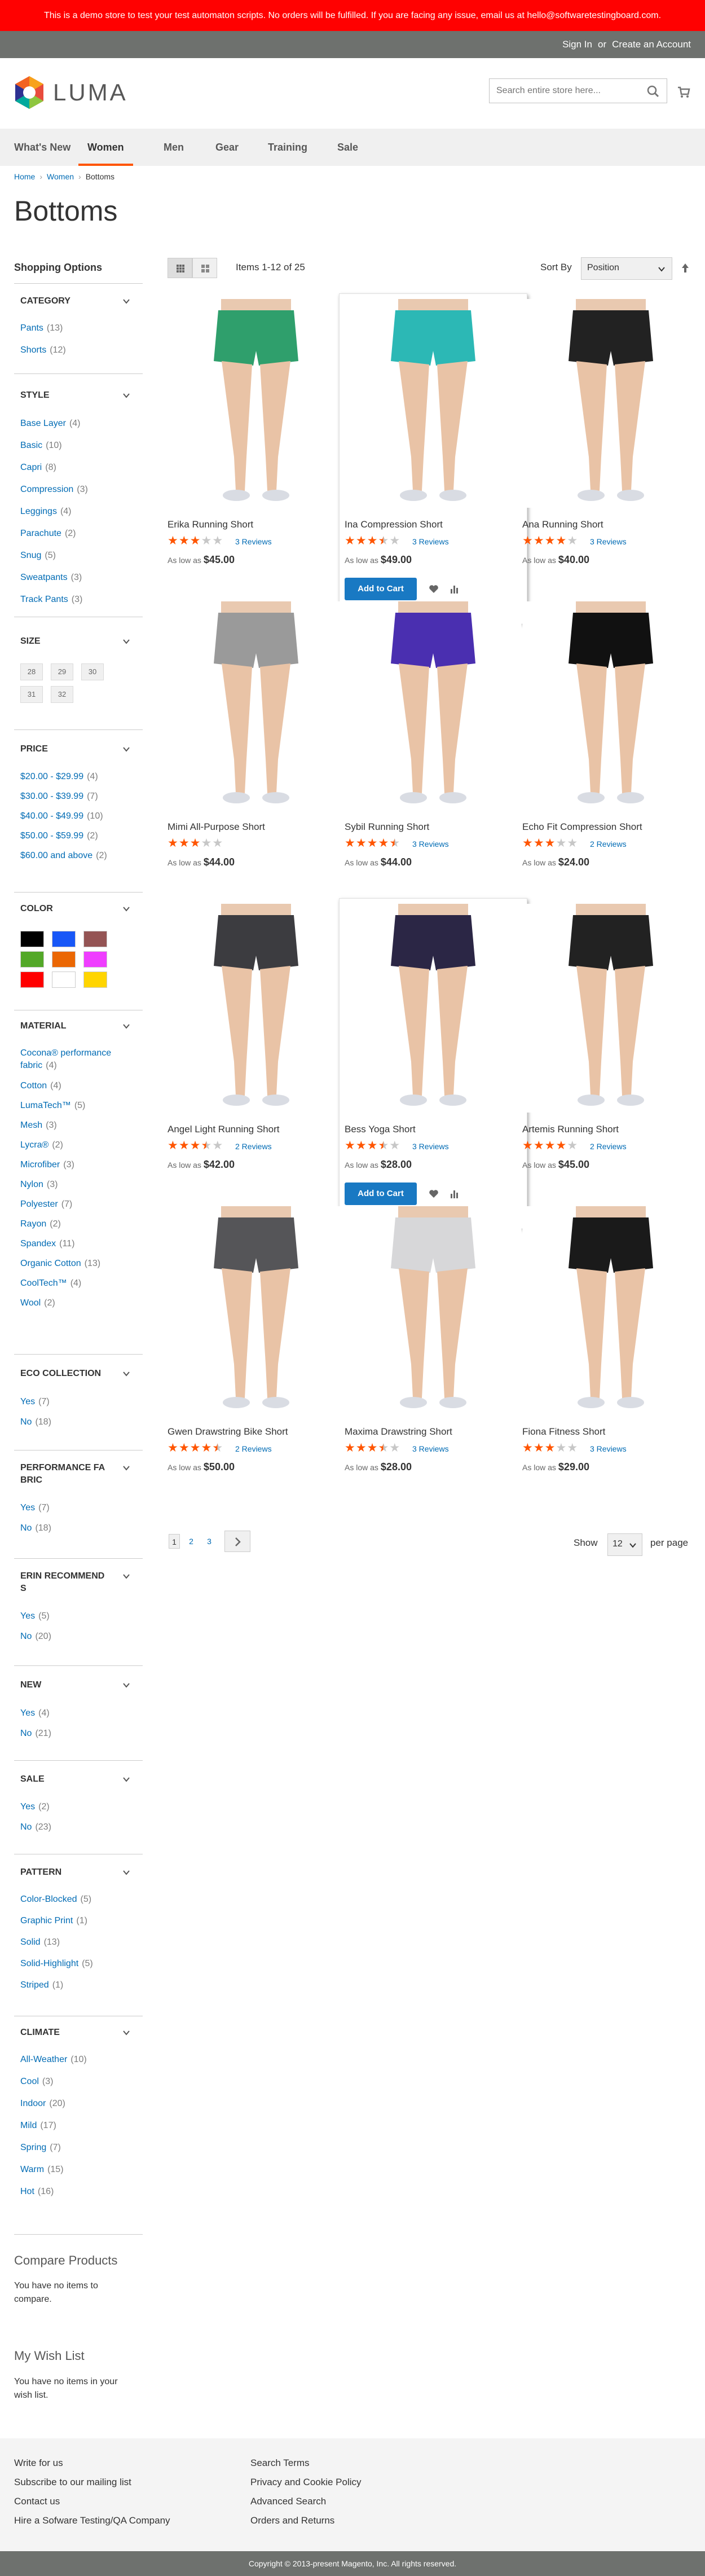  Describe the element at coordinates (624, 1545) in the screenshot. I see `limiter-select: 12` at that location.